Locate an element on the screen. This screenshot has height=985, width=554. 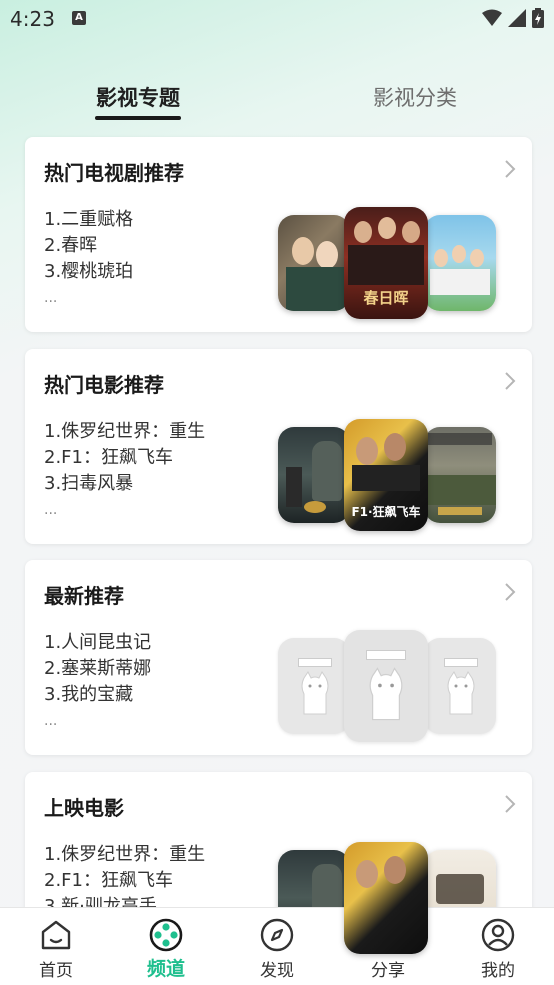
nav-home: 首页 is located at coordinates (56, 946).